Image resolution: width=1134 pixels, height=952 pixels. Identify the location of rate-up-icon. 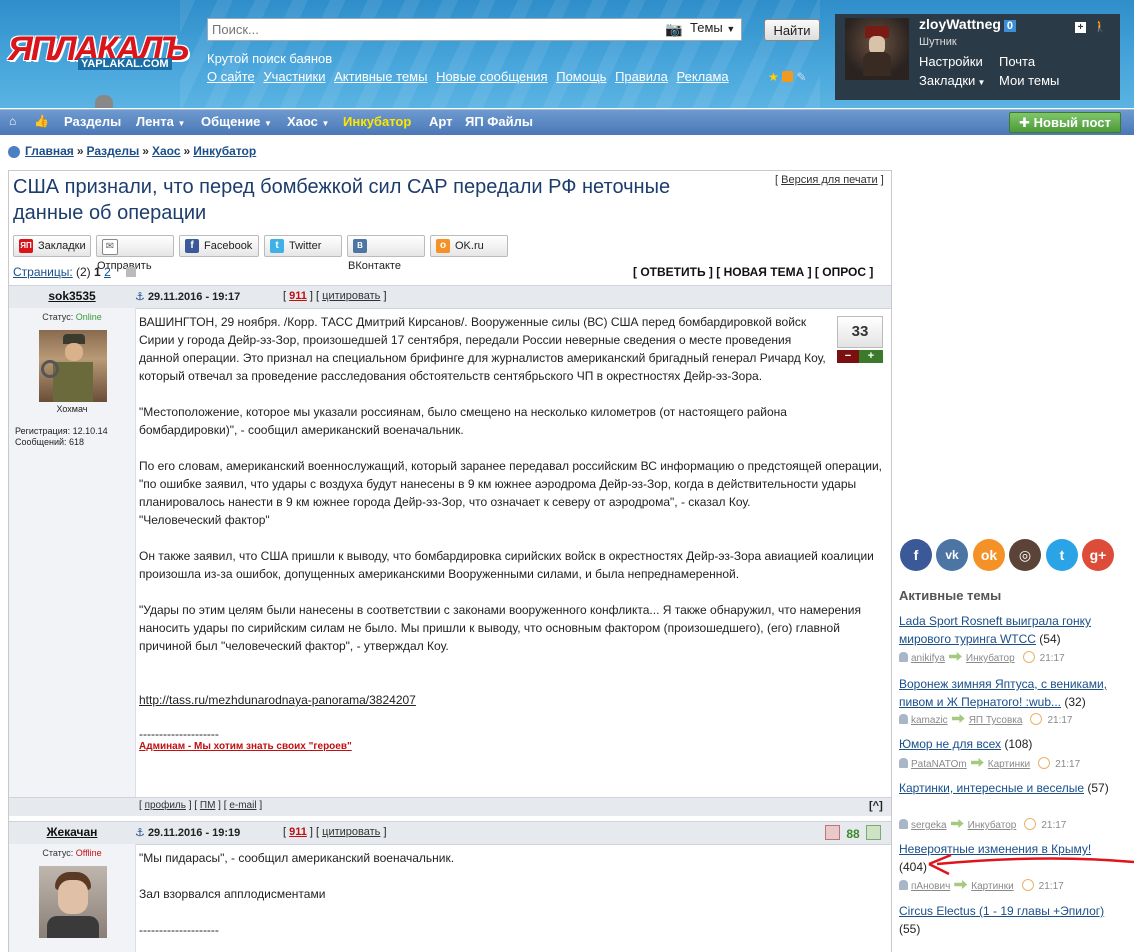
(874, 832).